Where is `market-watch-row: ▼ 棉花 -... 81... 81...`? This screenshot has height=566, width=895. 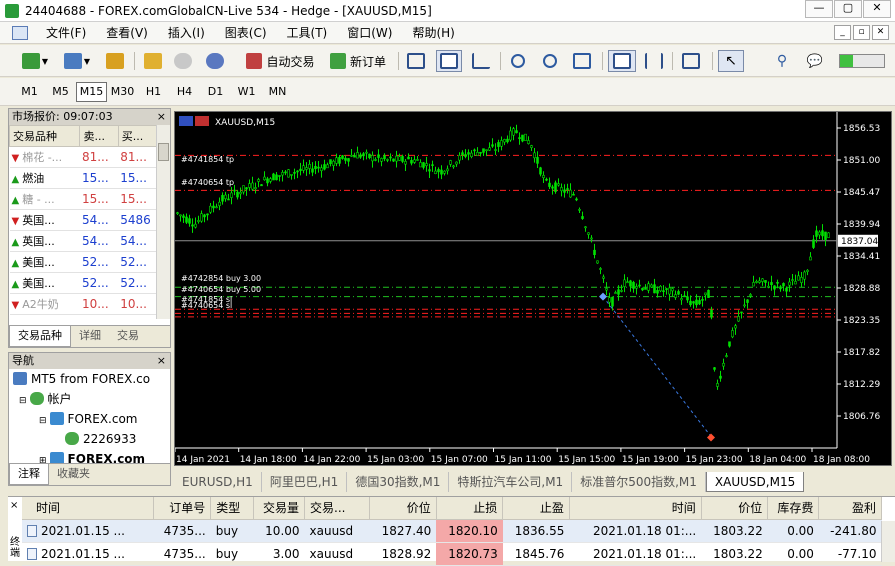
market-watch-row: ▼ 棉花 -... 81... 81... is located at coordinates (83, 157).